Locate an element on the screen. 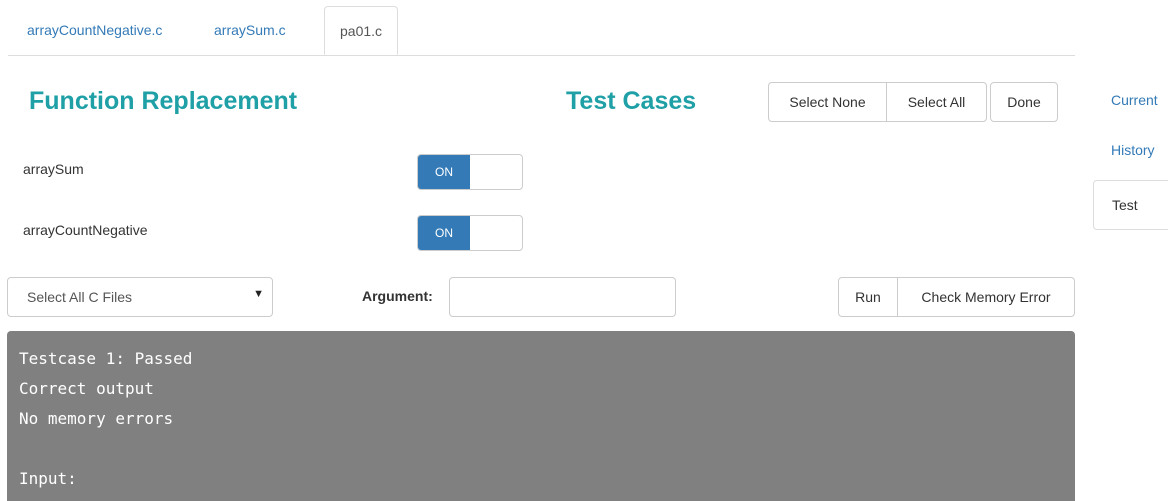 This screenshot has height=501, width=1168. dropdown-arrow-icon: ▼ is located at coordinates (258, 294).